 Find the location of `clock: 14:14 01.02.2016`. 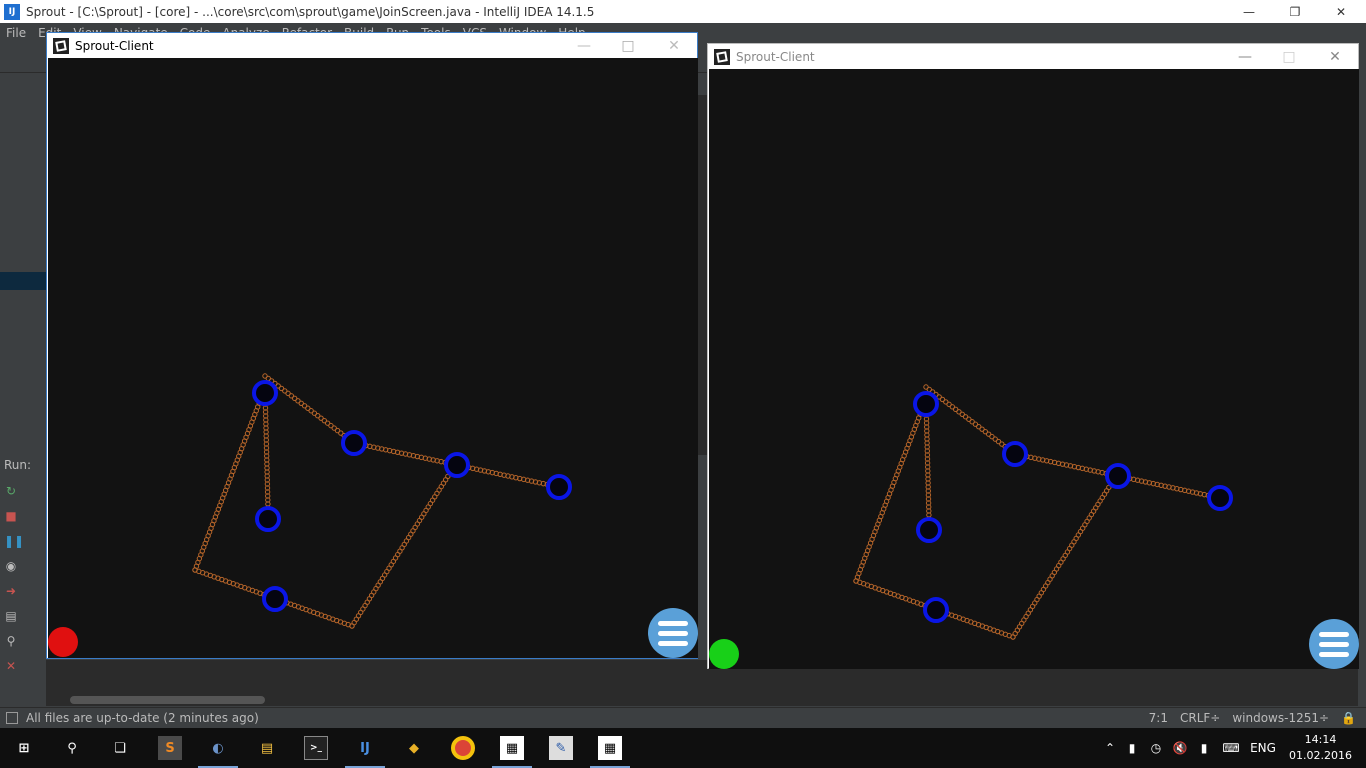

clock: 14:14 01.02.2016 is located at coordinates (1320, 748).